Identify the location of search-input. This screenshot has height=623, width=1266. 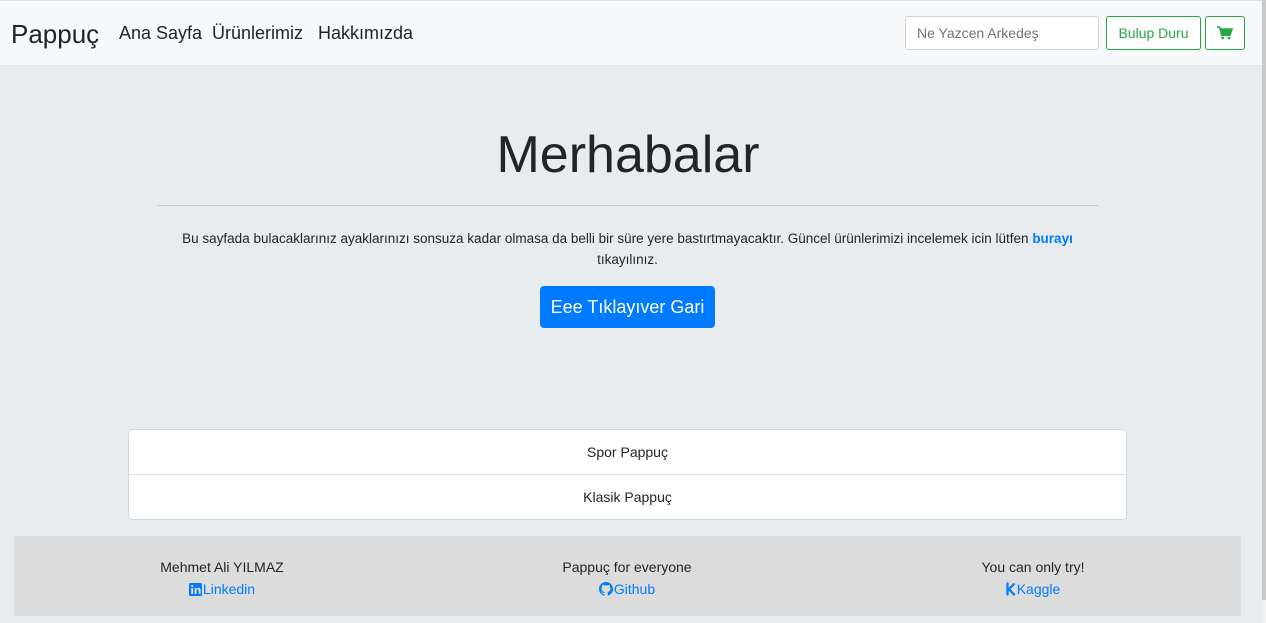
(1002, 33).